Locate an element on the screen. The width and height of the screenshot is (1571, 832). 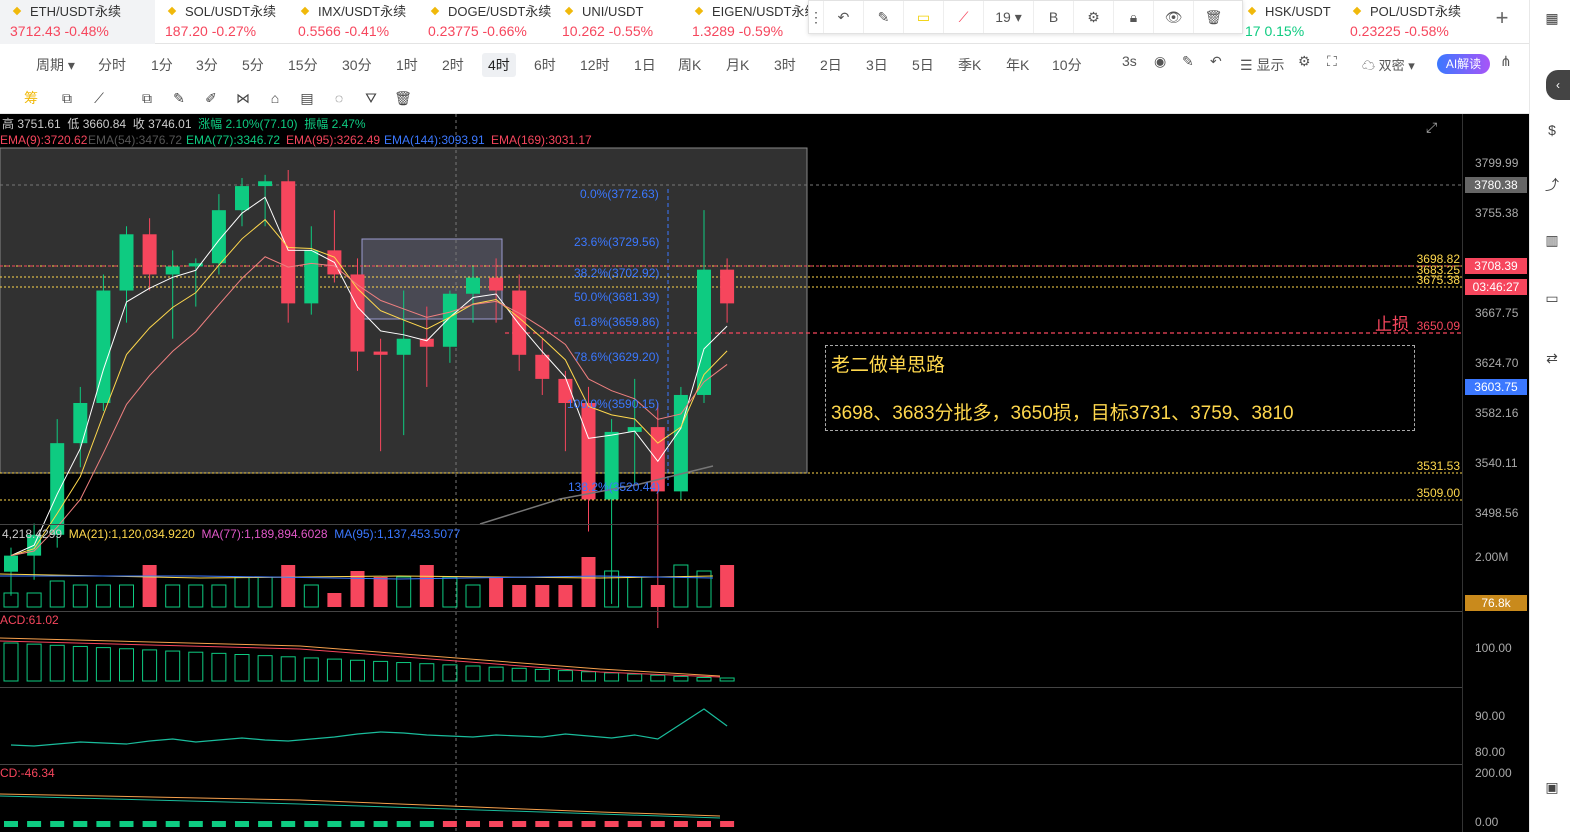
ticker-tab: IMX/USDT永续 0.5566 -0.41% is located at coordinates (353, 22).